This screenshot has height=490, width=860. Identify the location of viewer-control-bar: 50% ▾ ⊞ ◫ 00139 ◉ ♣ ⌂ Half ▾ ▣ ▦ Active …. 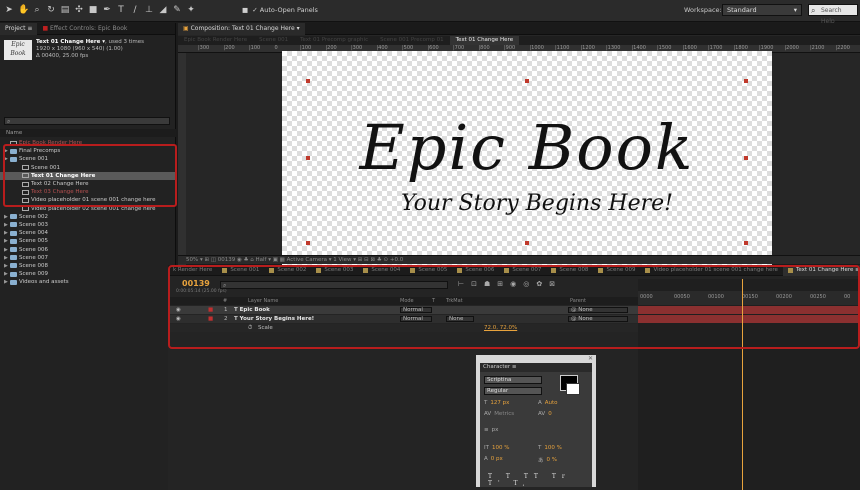
(519, 259).